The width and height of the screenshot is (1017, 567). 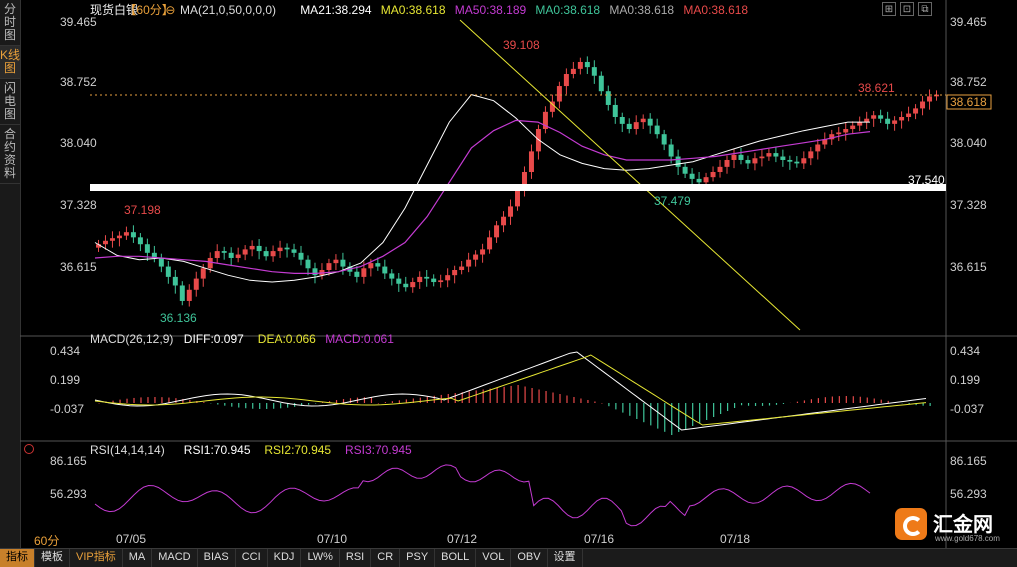 I want to click on macd-tick-label-left: -0.037, so click(x=67, y=409).